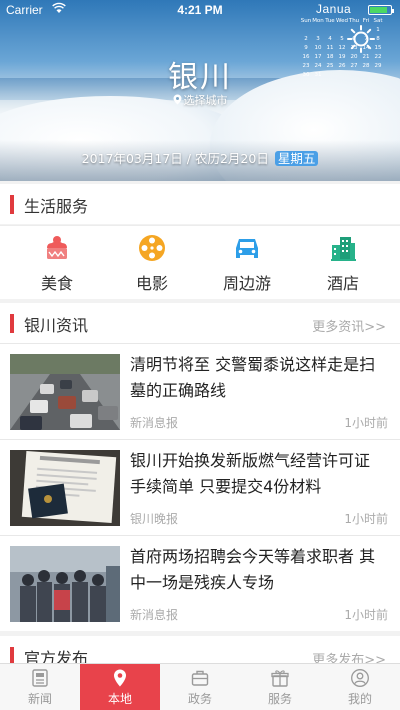 The height and width of the screenshot is (710, 400). I want to click on tab-bar: 新闻 本地 政务 服务 我的, so click(200, 686).